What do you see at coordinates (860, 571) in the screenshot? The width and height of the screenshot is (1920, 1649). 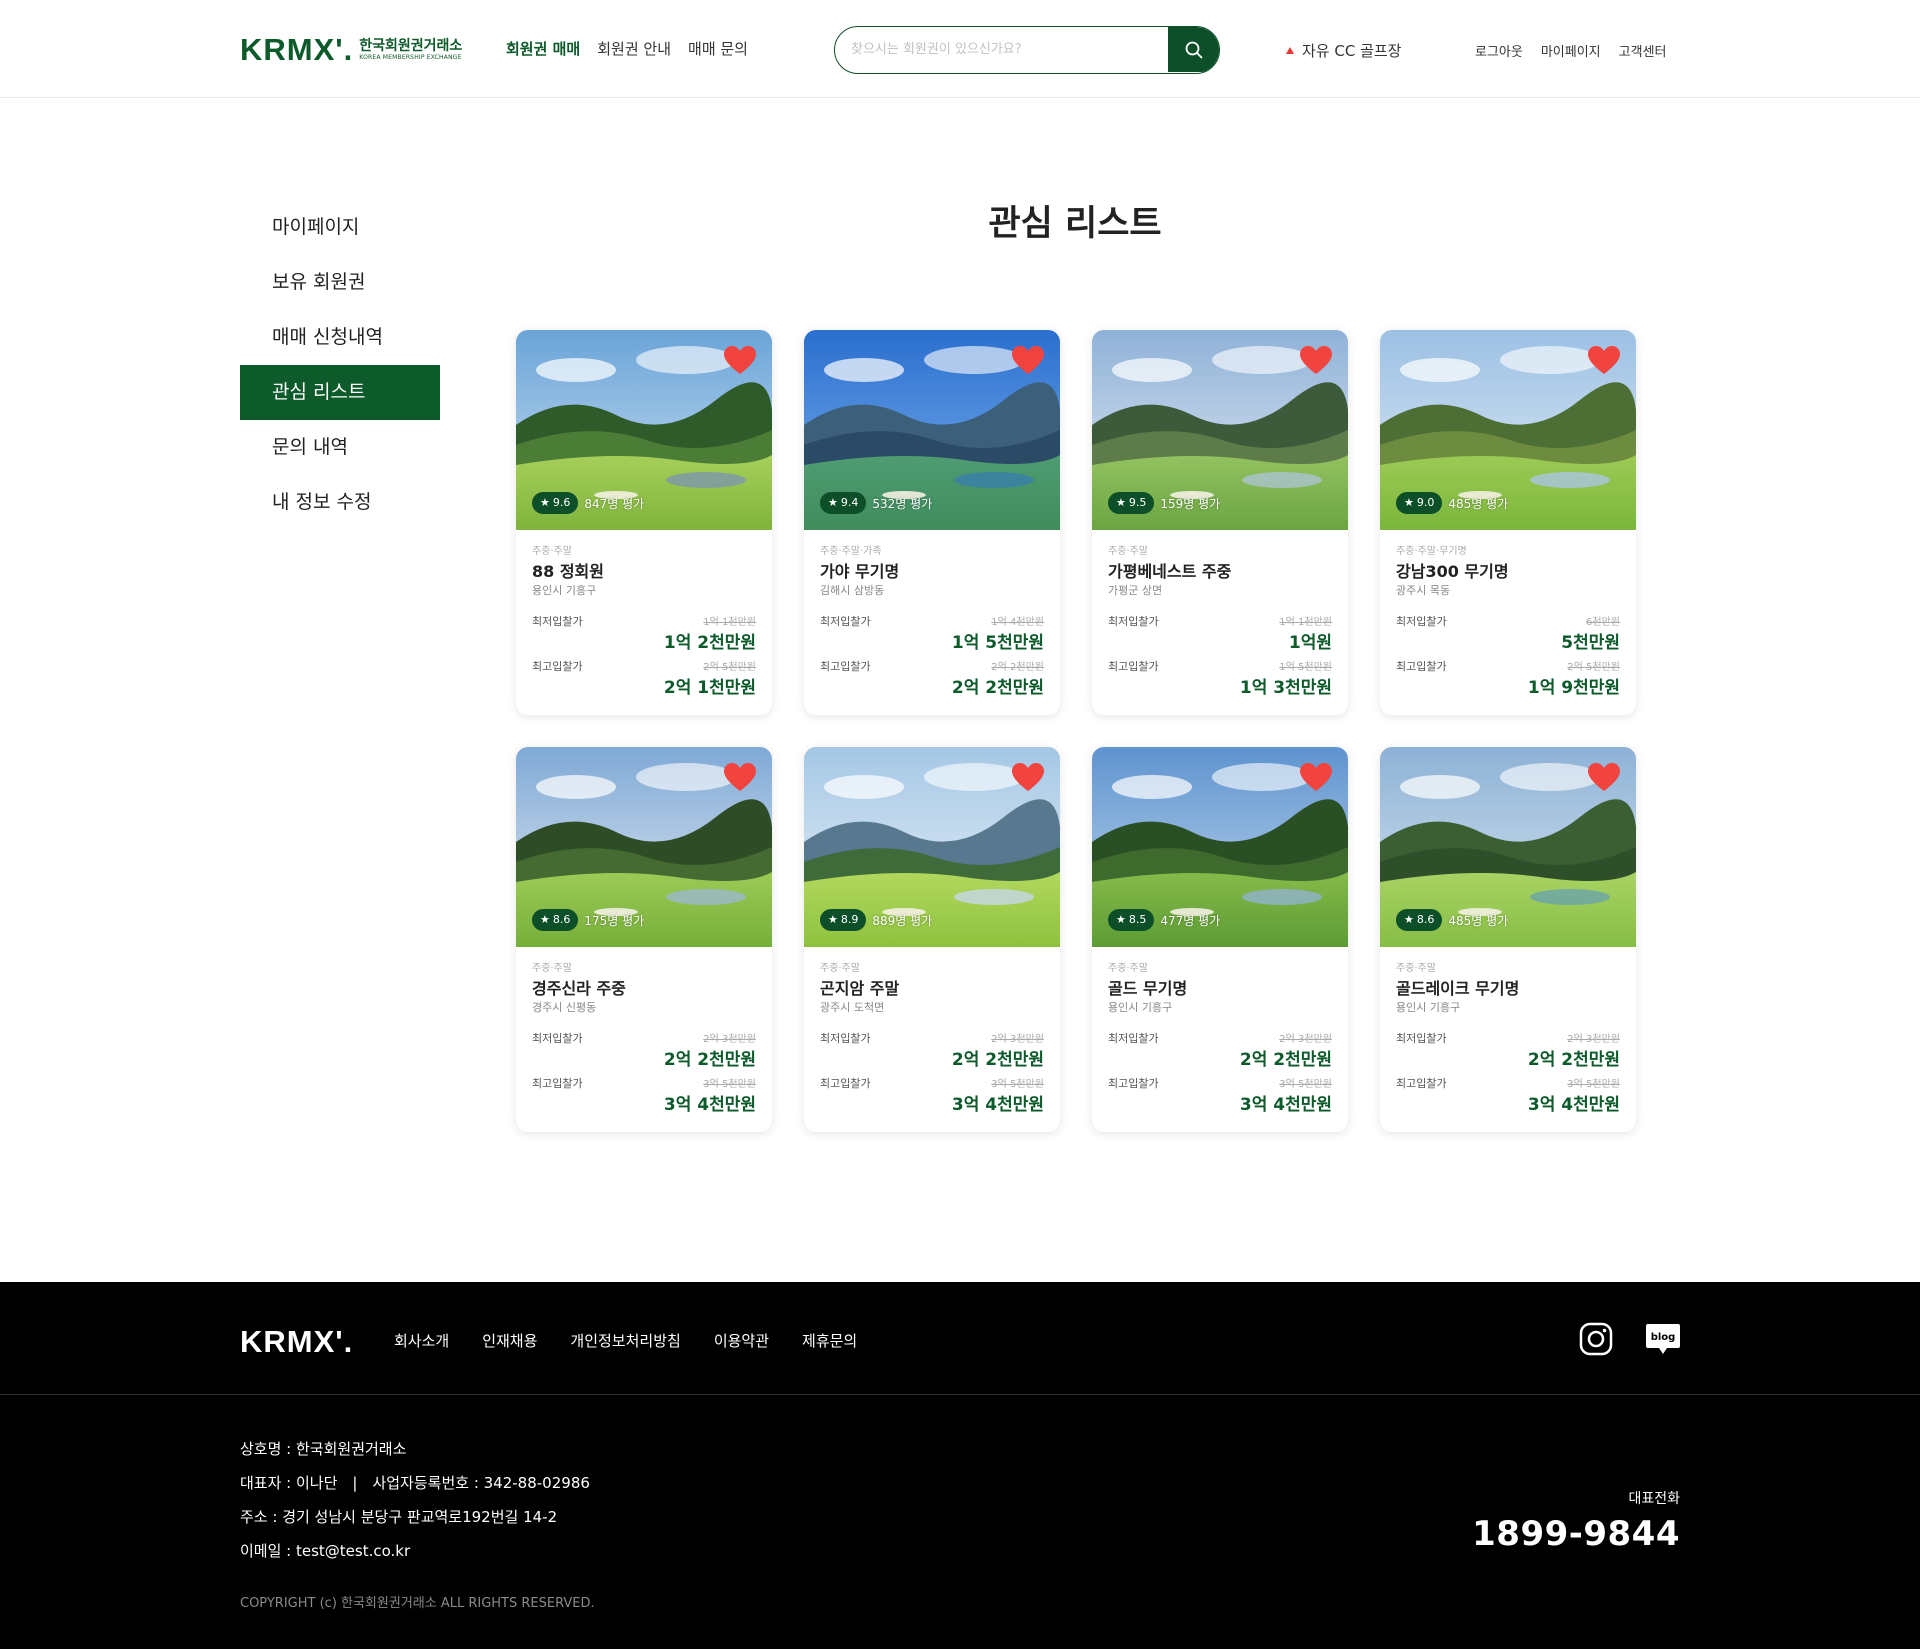 I see `course-name: 가야 무기명` at bounding box center [860, 571].